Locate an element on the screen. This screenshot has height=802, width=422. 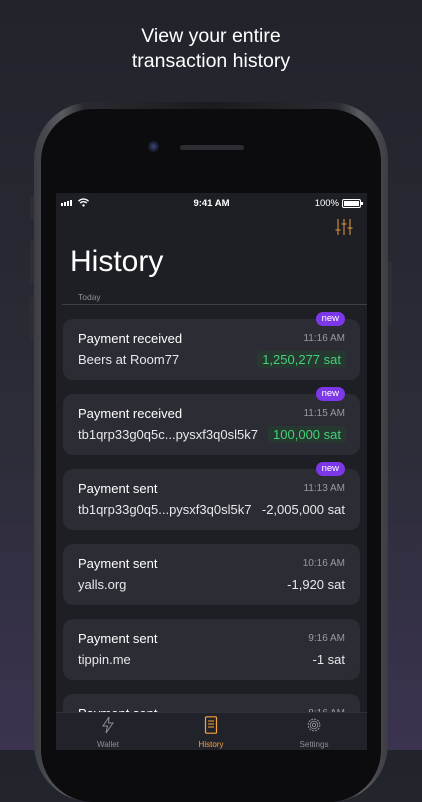
transaction-description: yalls.org is located at coordinates (102, 584).